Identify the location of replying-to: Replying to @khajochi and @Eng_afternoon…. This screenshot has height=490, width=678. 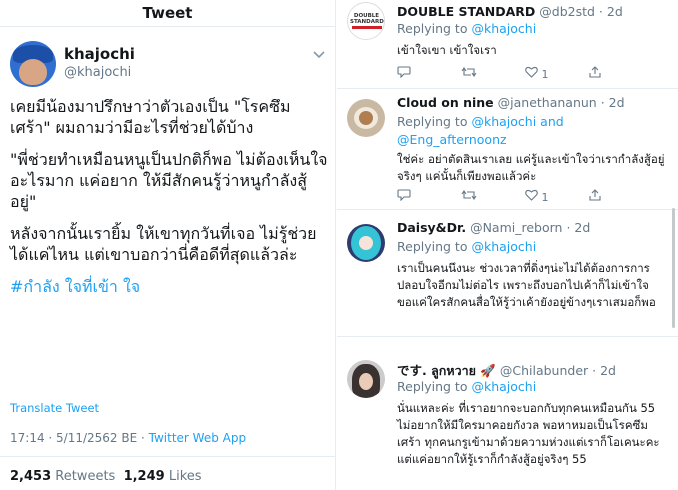
(480, 130).